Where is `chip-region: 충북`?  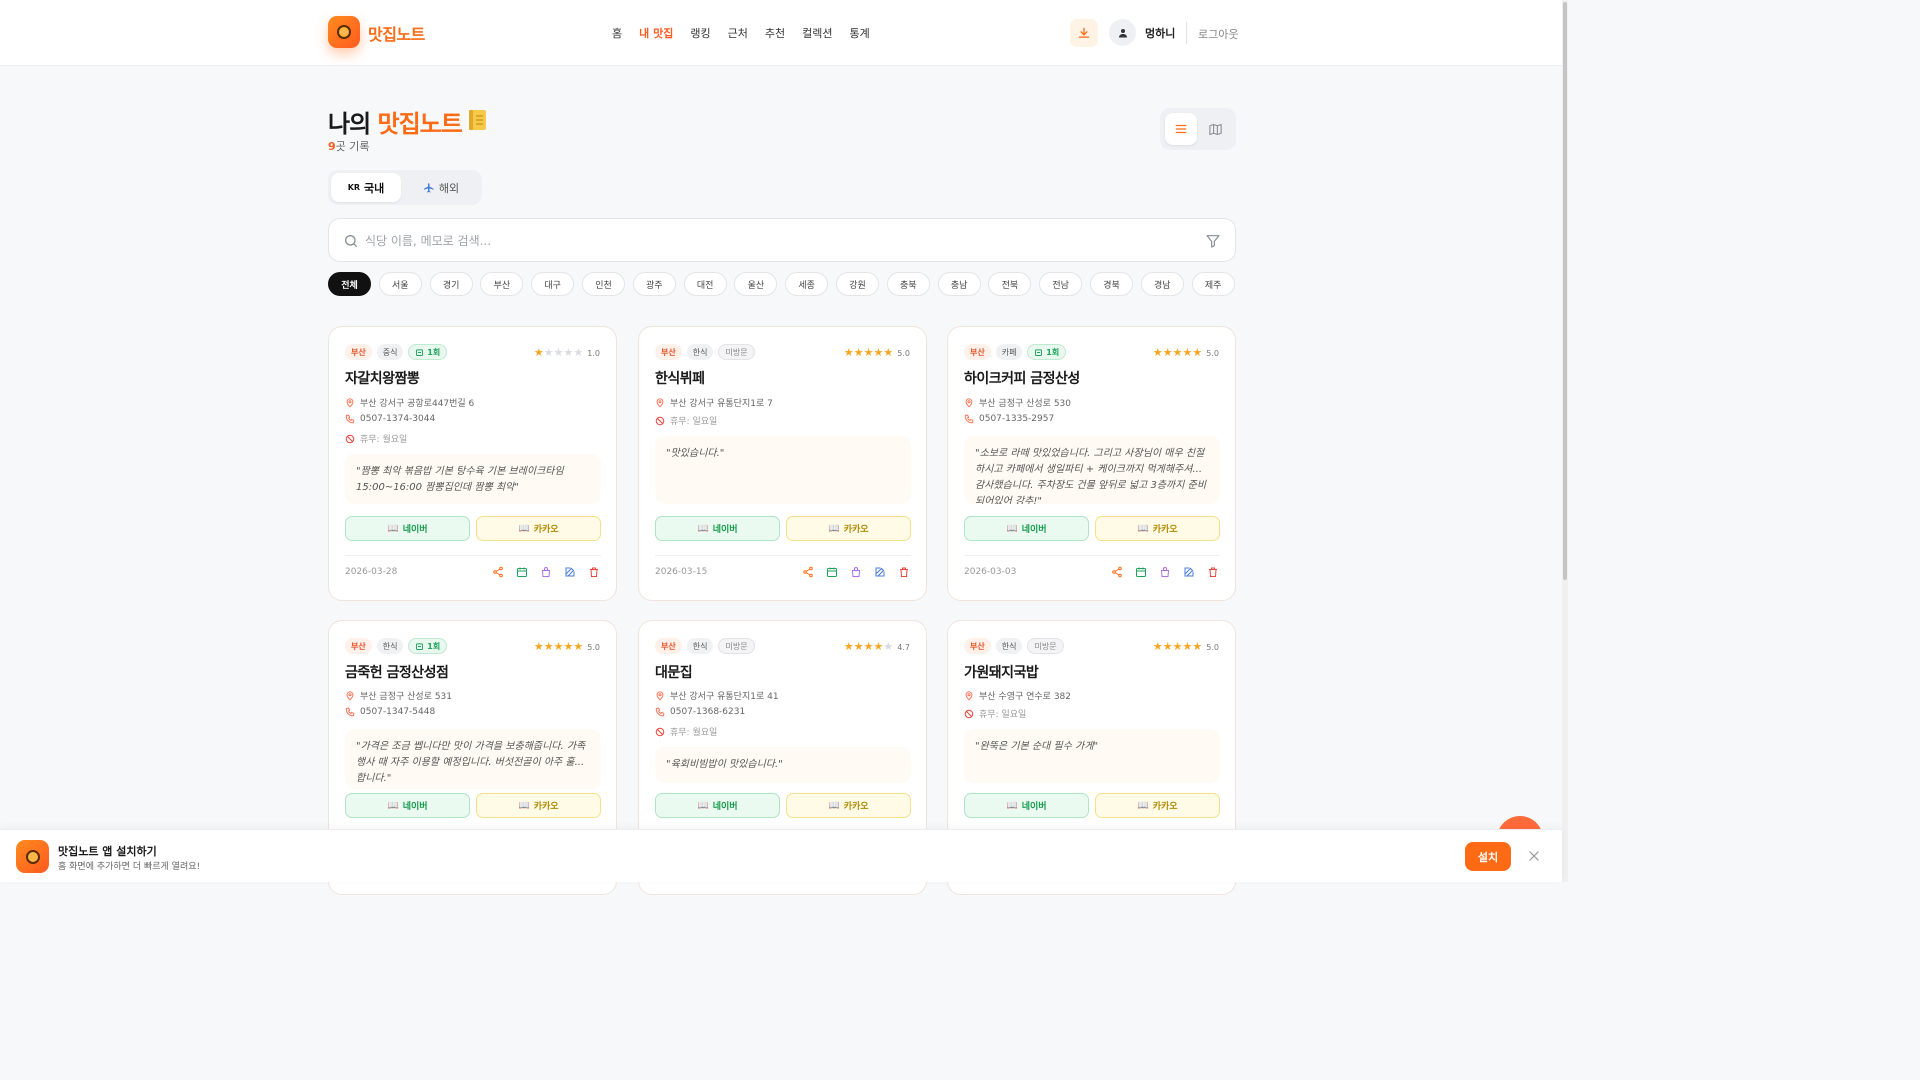
chip-region: 충북 is located at coordinates (908, 284).